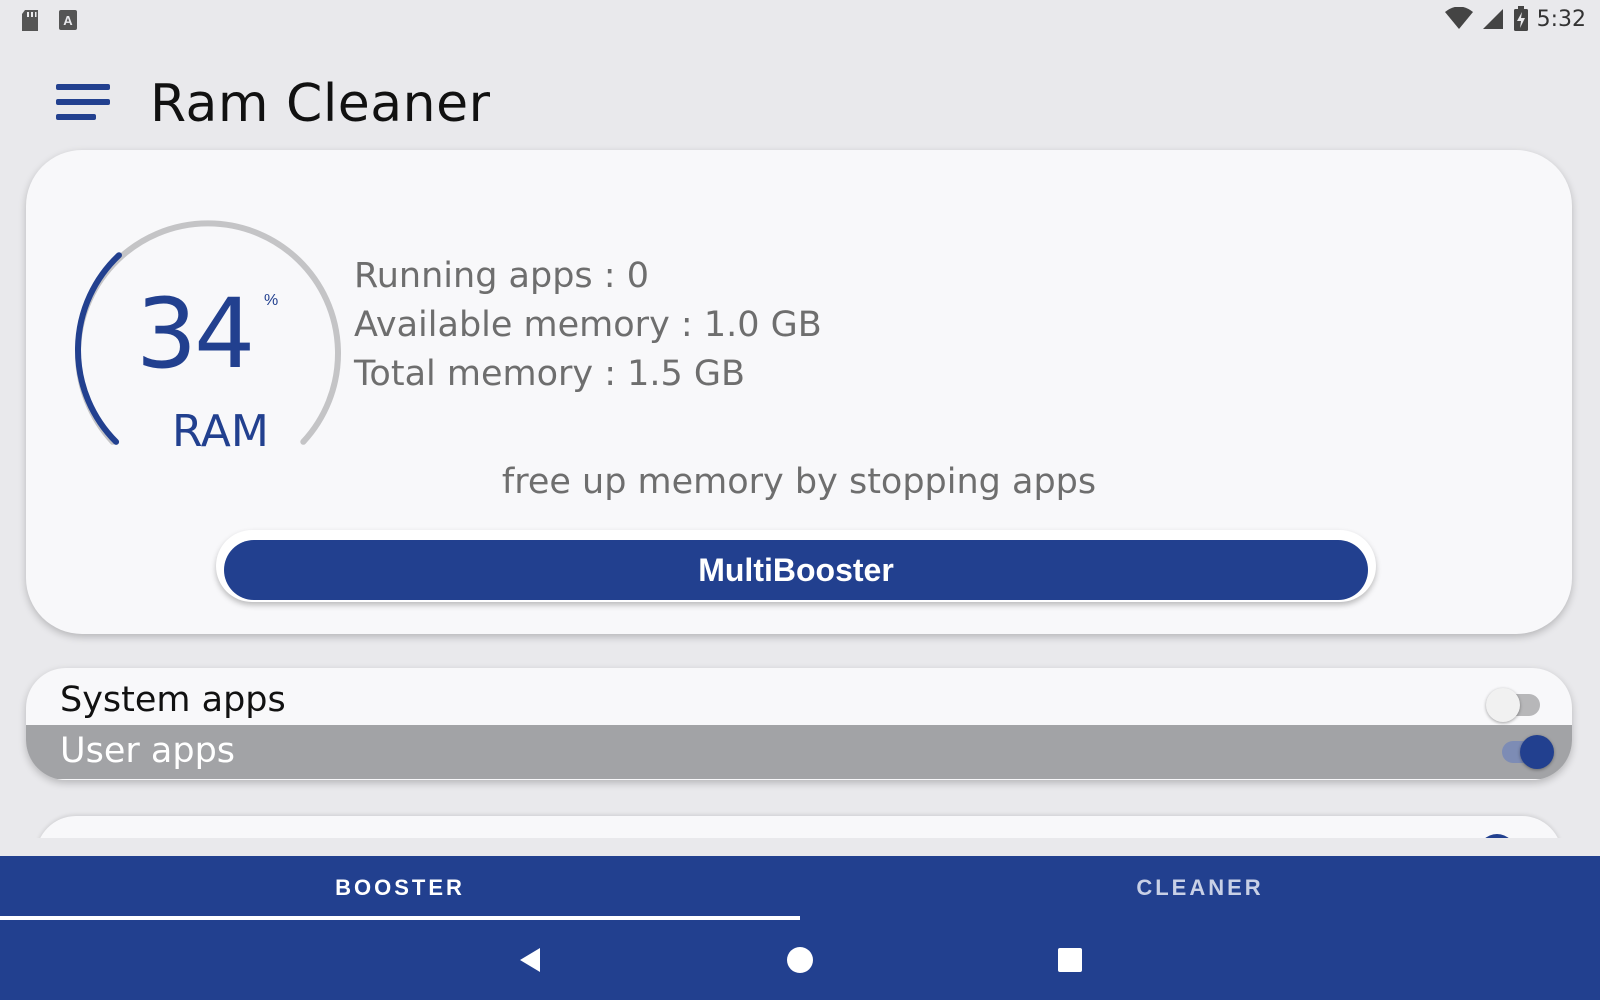 This screenshot has width=1600, height=1000. What do you see at coordinates (1520, 18) in the screenshot?
I see `battery-charging-icon` at bounding box center [1520, 18].